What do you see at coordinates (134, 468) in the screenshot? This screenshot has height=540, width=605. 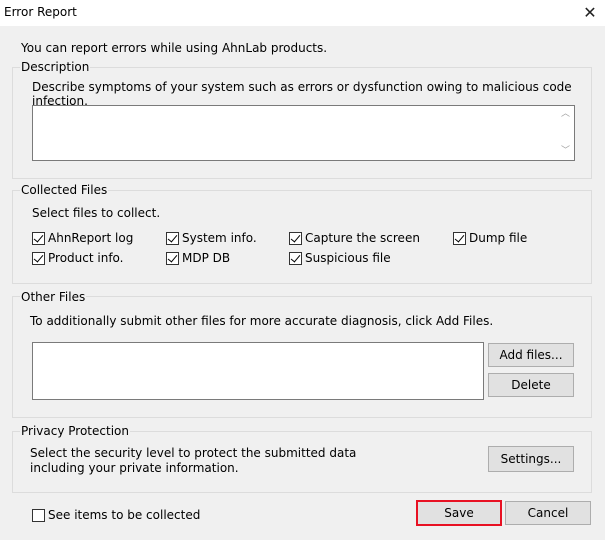 I see `privacy-text-line2: including your private information.` at bounding box center [134, 468].